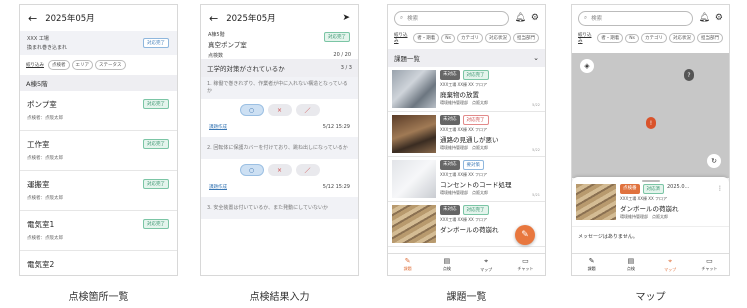 This screenshot has width=747, height=308. I want to click on search-bar: ⌕ 検索 🔔︎ ⚙, so click(650, 18).